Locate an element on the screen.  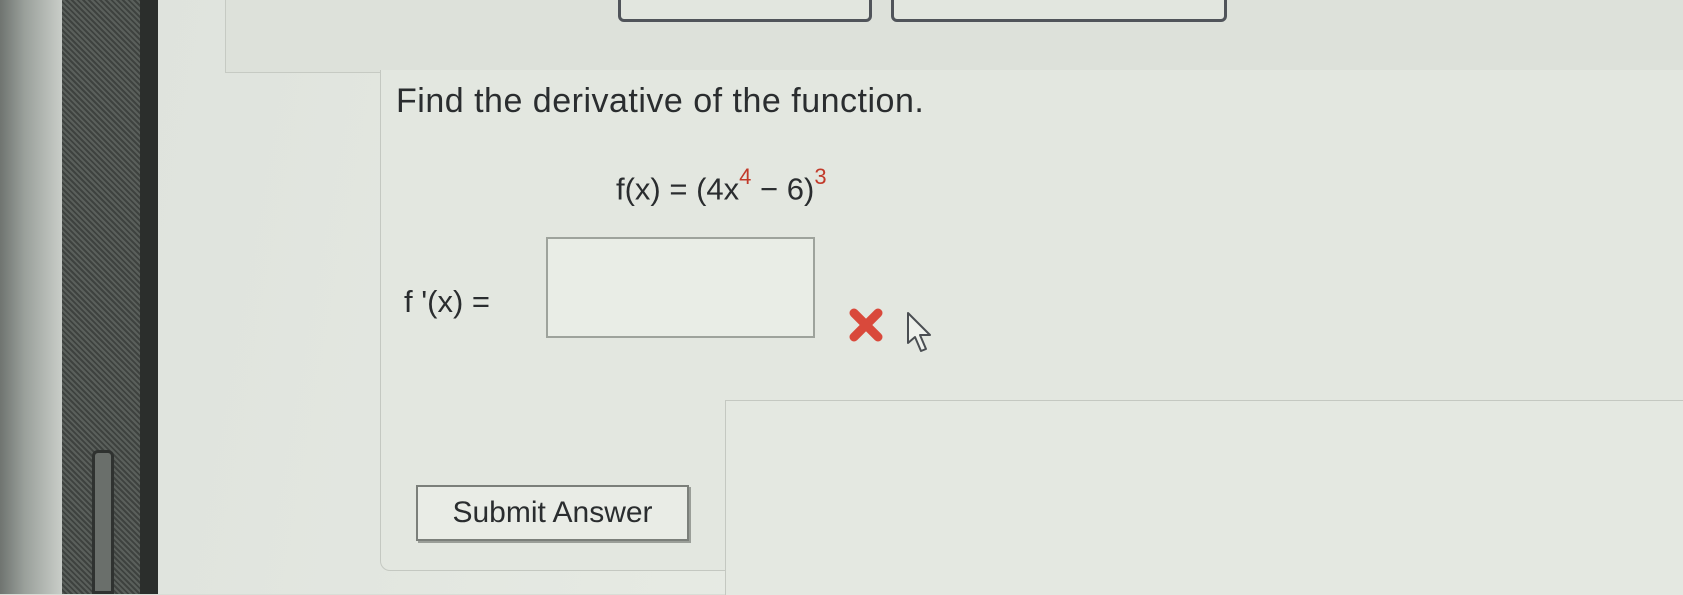
scrollbar-handle is located at coordinates (103, 522).